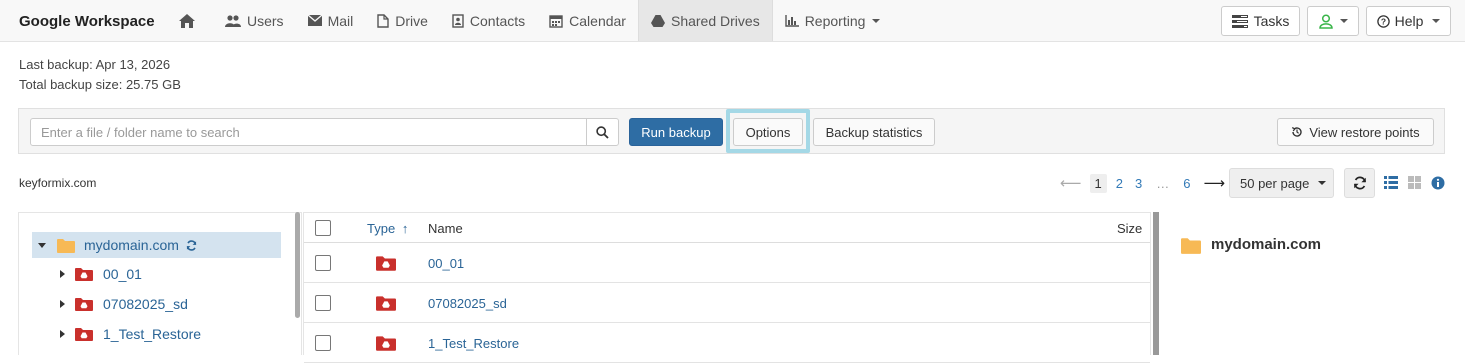  What do you see at coordinates (323, 228) in the screenshot?
I see `select-all-checkbox` at bounding box center [323, 228].